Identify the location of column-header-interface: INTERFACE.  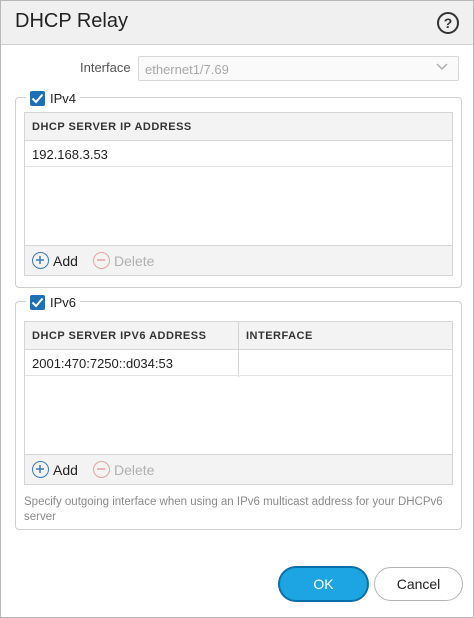
(279, 336).